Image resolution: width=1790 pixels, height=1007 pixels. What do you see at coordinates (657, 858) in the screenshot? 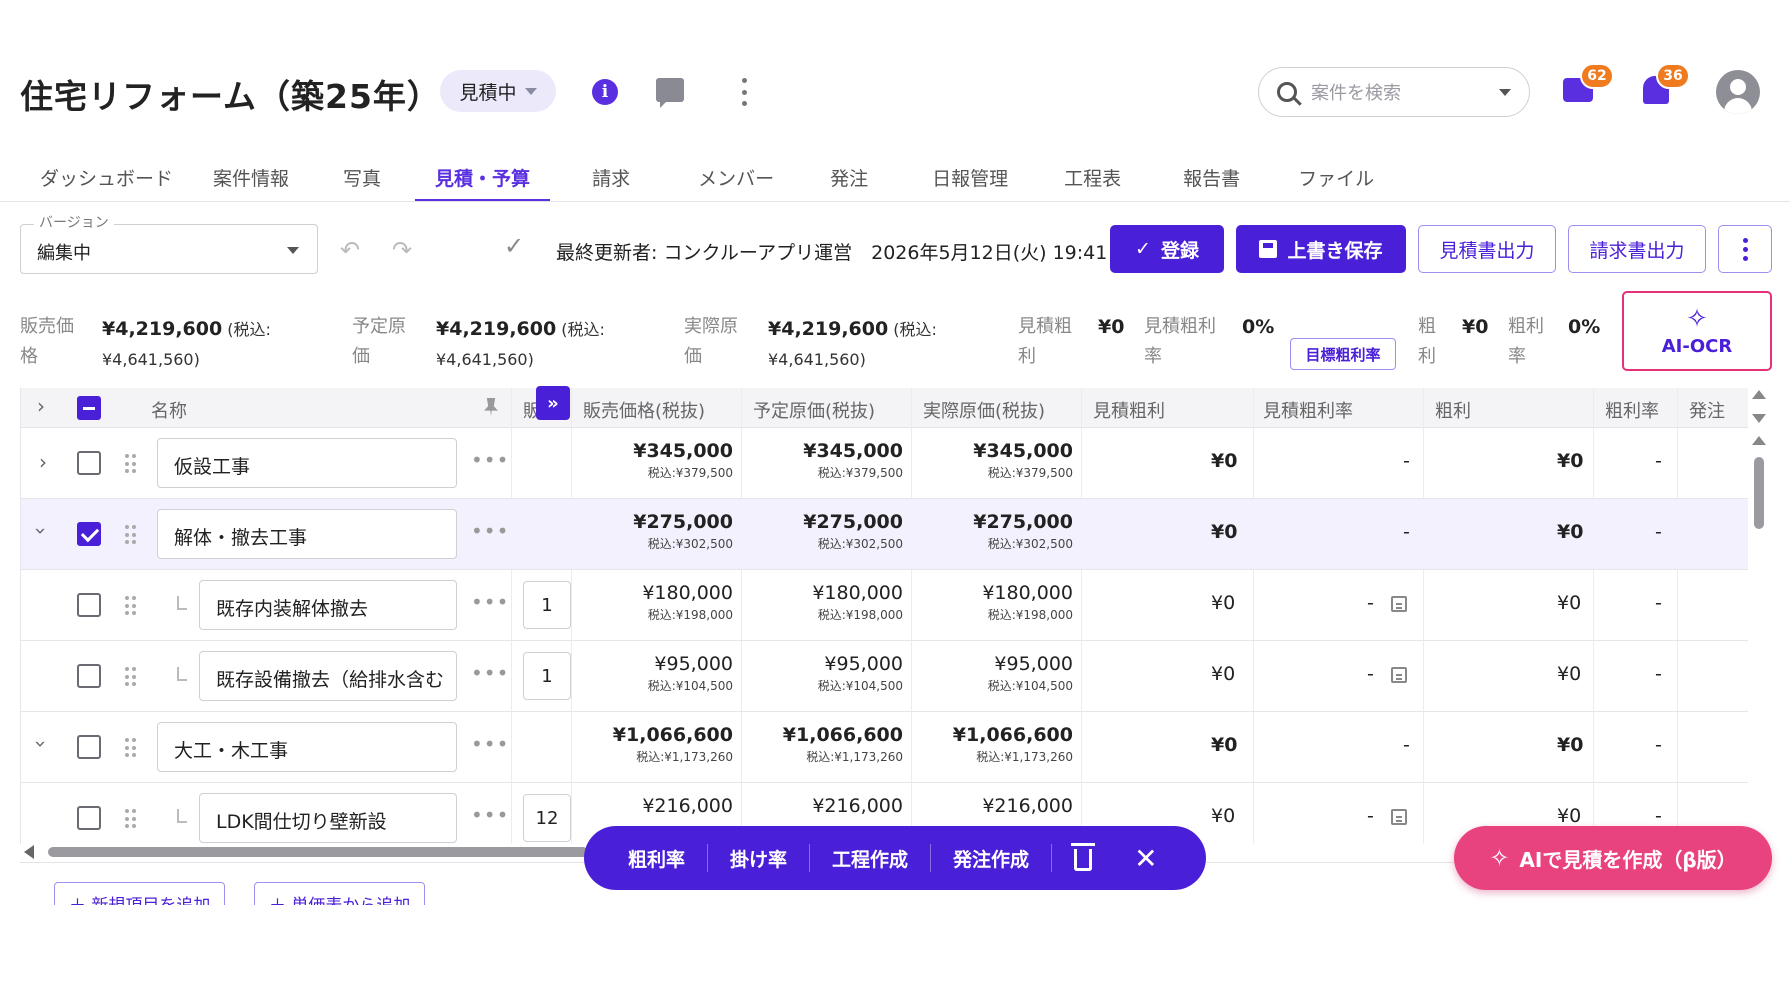
I see `bulk-margin-rate-button: 粗利率` at bounding box center [657, 858].